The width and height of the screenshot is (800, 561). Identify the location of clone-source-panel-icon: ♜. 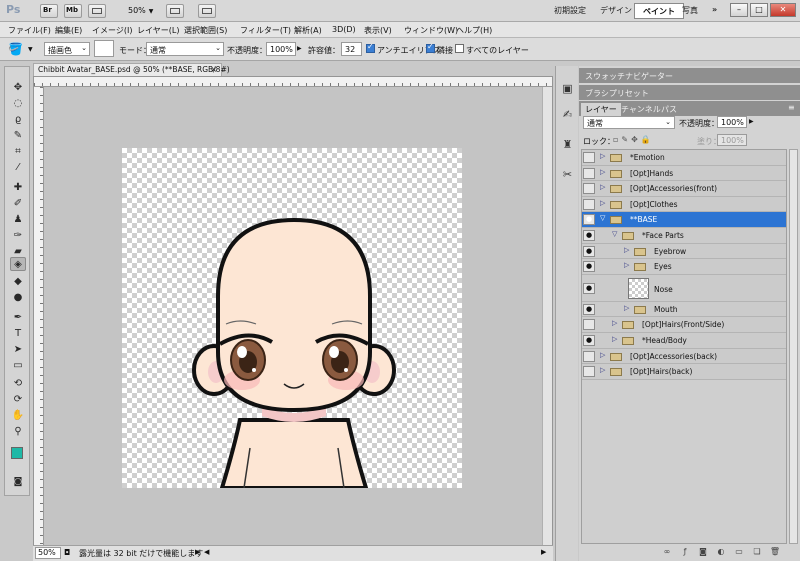
(567, 144).